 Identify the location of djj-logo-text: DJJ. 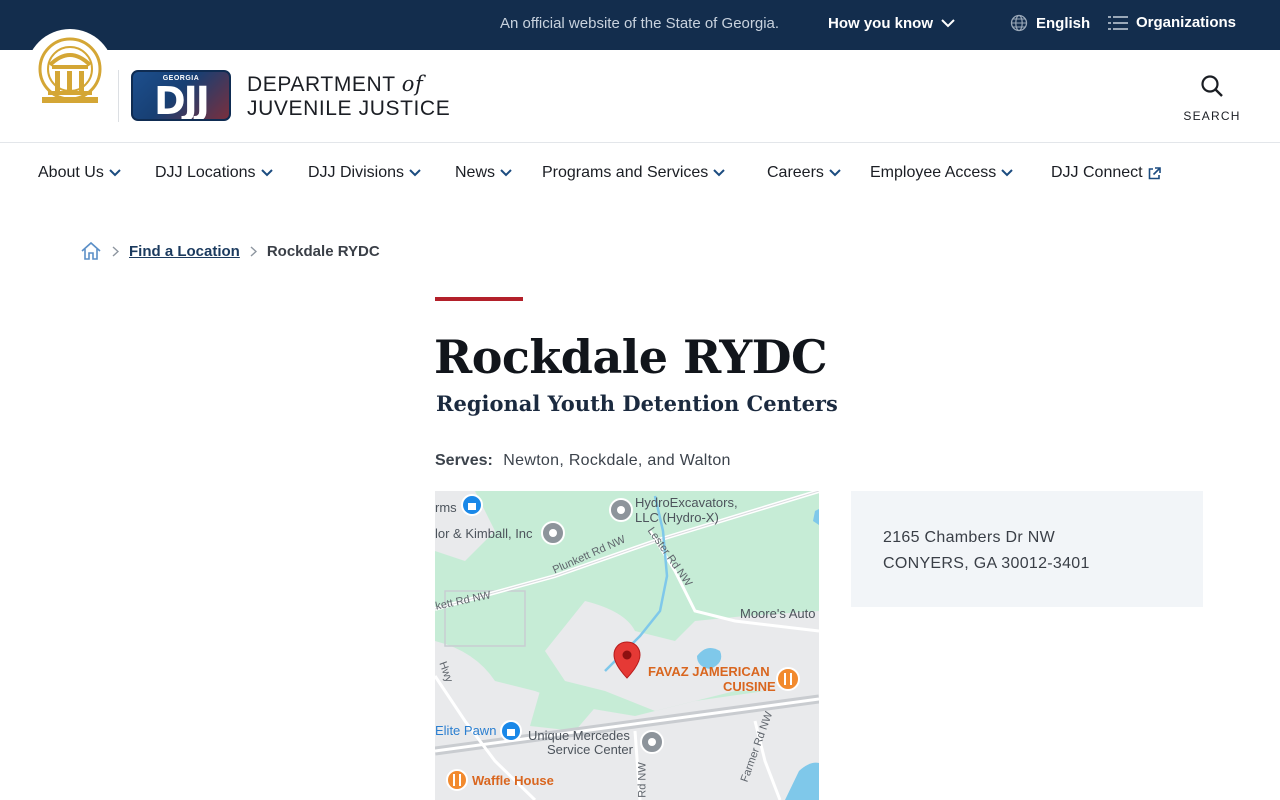
(182, 100).